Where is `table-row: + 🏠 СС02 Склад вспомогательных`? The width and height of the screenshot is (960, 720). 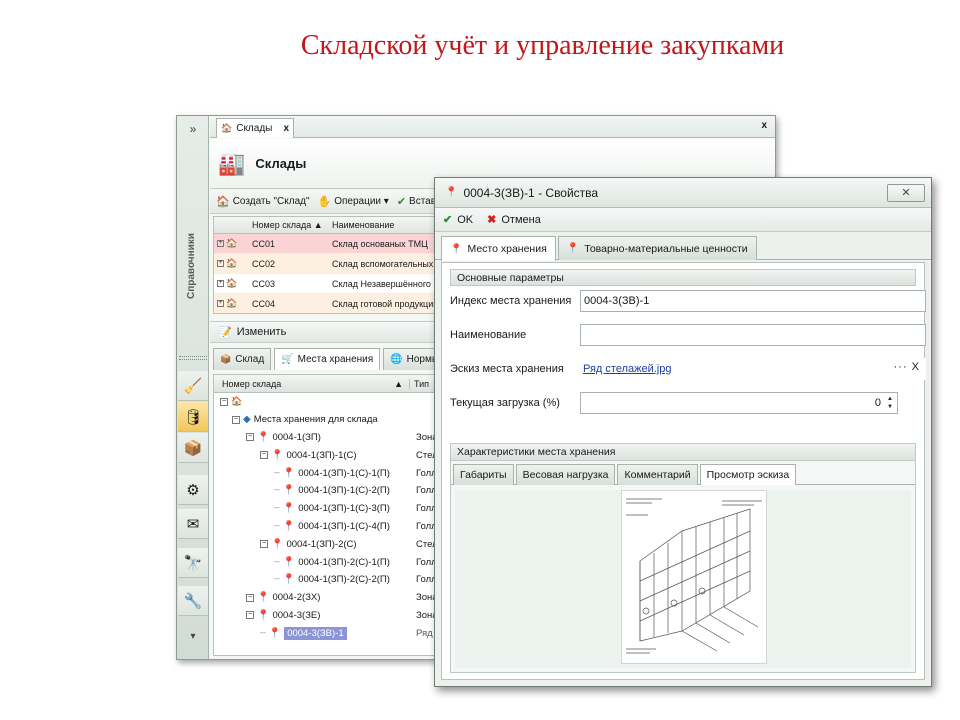 table-row: + 🏠 СС02 Склад вспомогательных is located at coordinates (327, 264).